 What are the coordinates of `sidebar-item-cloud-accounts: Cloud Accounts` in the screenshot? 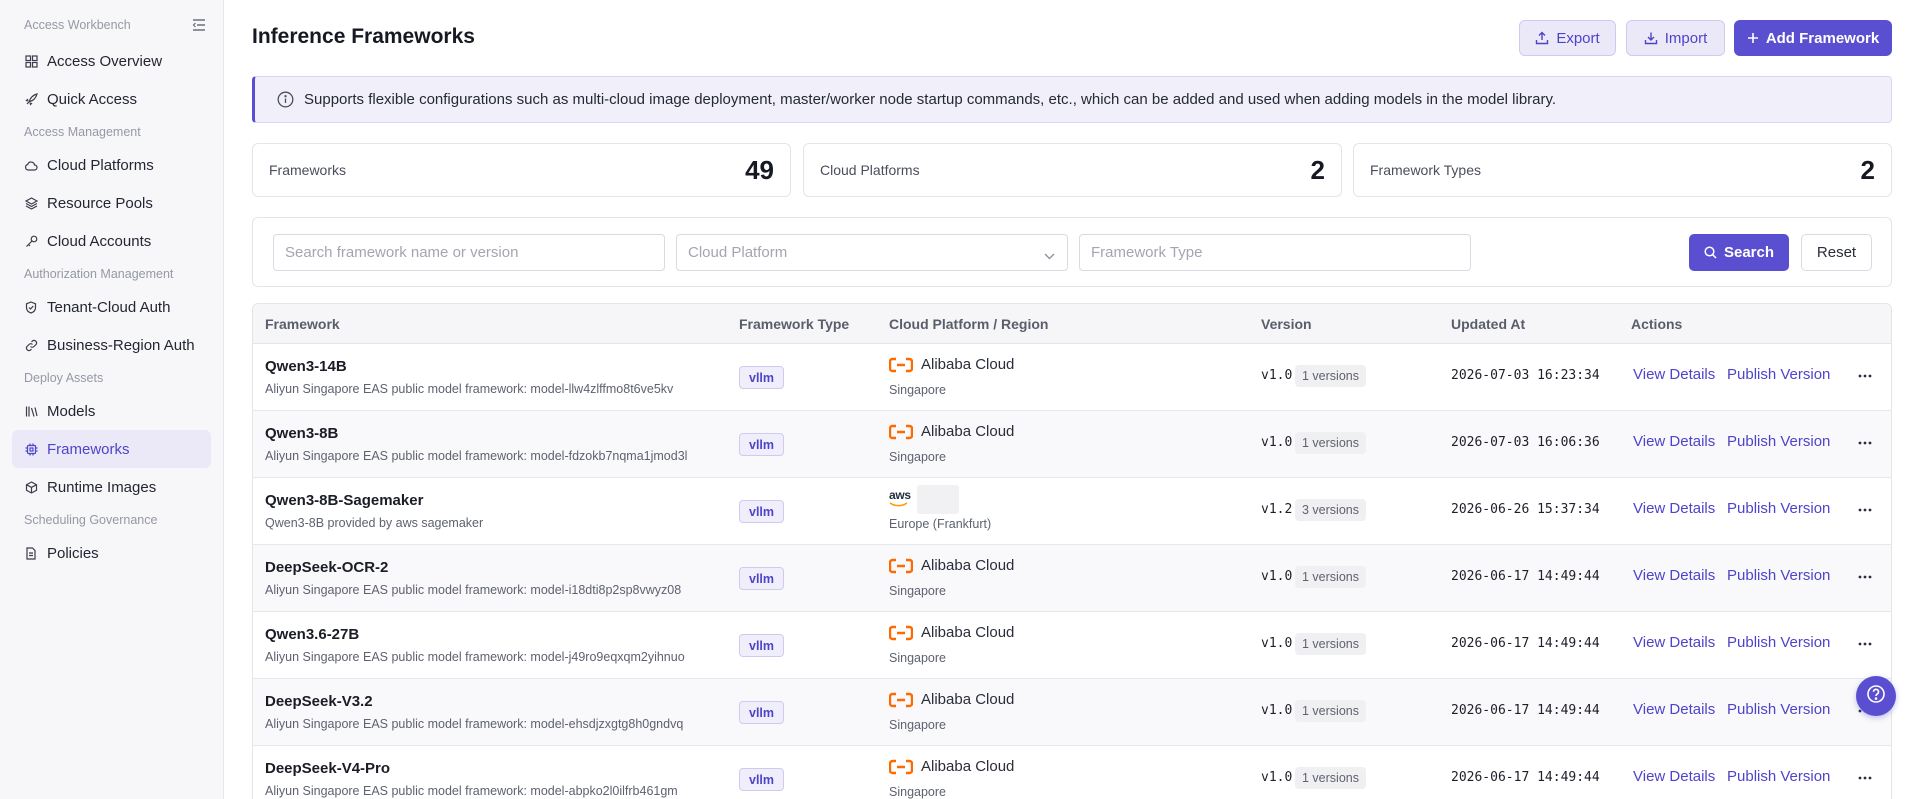 It's located at (111, 241).